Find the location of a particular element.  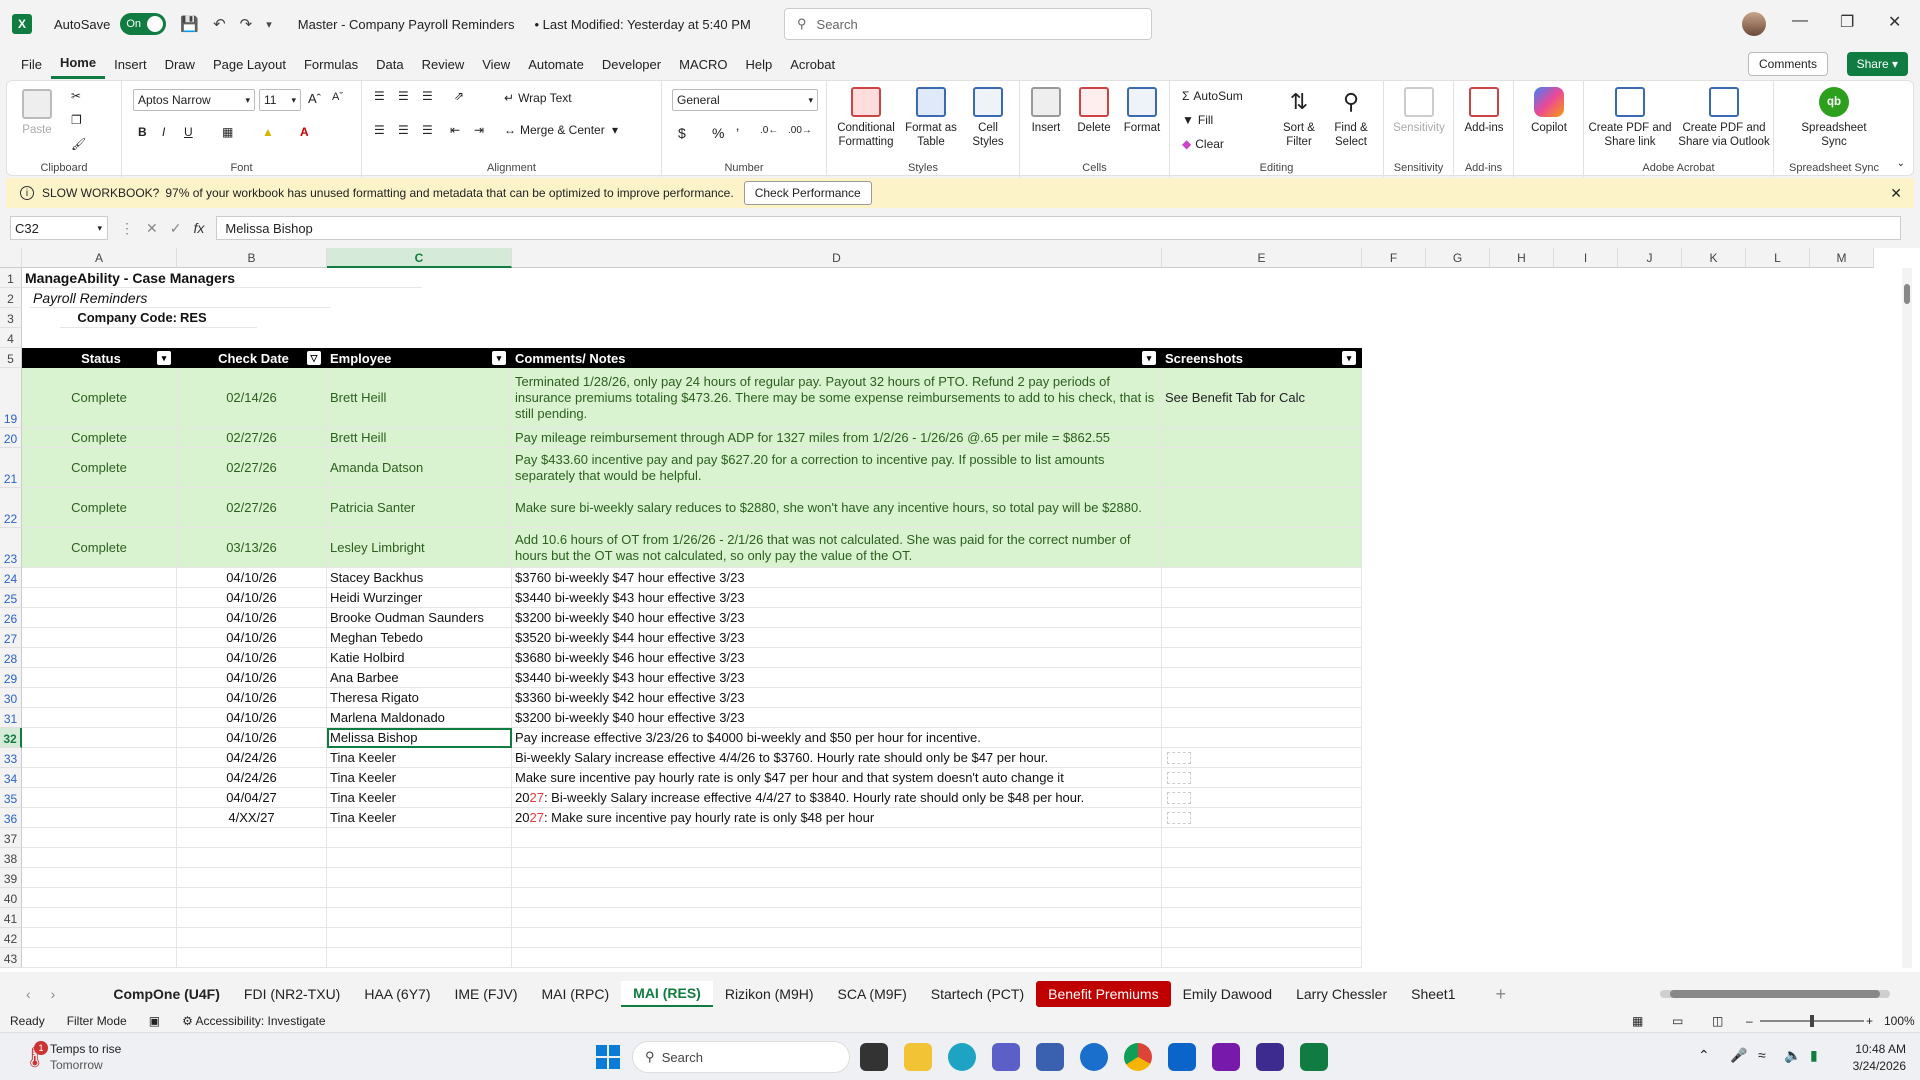

status-header: Status ▾ is located at coordinates (99, 358).